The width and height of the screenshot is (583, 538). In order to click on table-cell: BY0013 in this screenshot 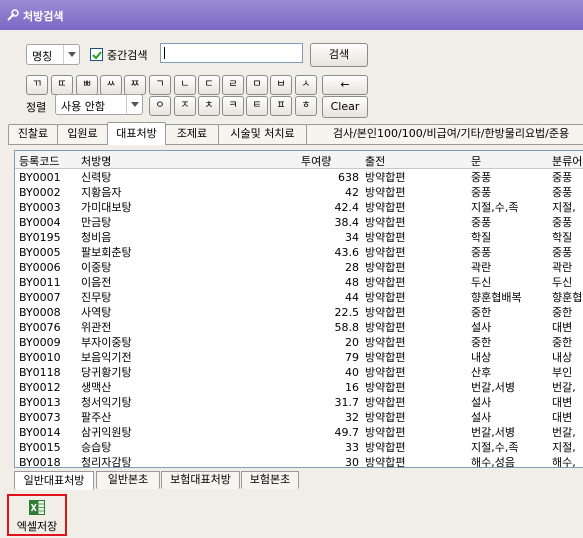, I will do `click(40, 402)`.